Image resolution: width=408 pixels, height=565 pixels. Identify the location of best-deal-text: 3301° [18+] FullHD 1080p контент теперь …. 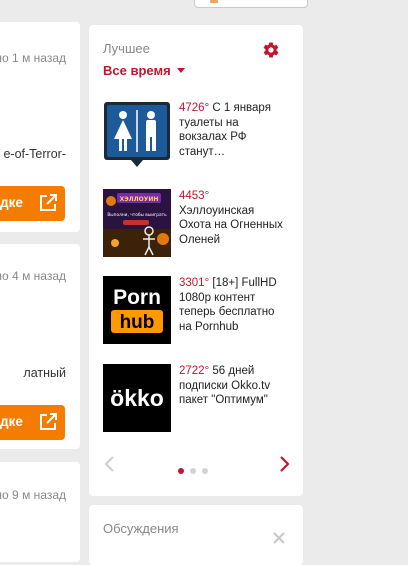
(234, 305).